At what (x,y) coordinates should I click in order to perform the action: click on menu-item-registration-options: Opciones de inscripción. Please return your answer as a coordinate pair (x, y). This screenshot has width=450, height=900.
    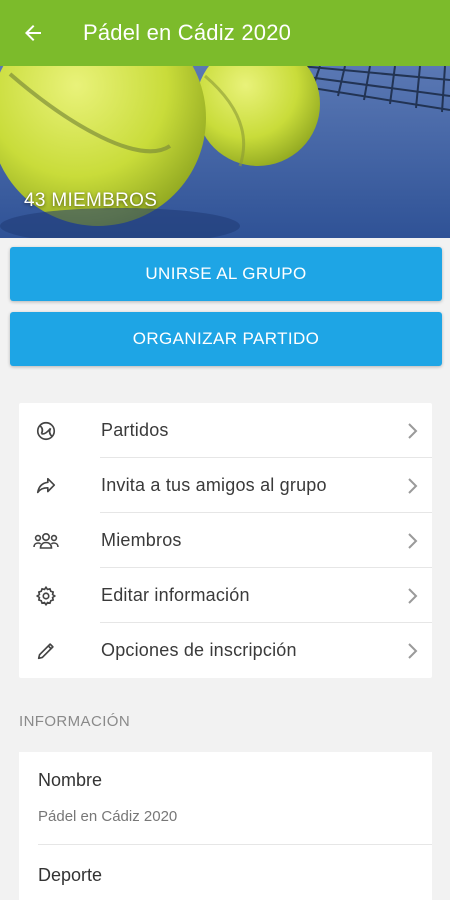
    Looking at the image, I should click on (225, 650).